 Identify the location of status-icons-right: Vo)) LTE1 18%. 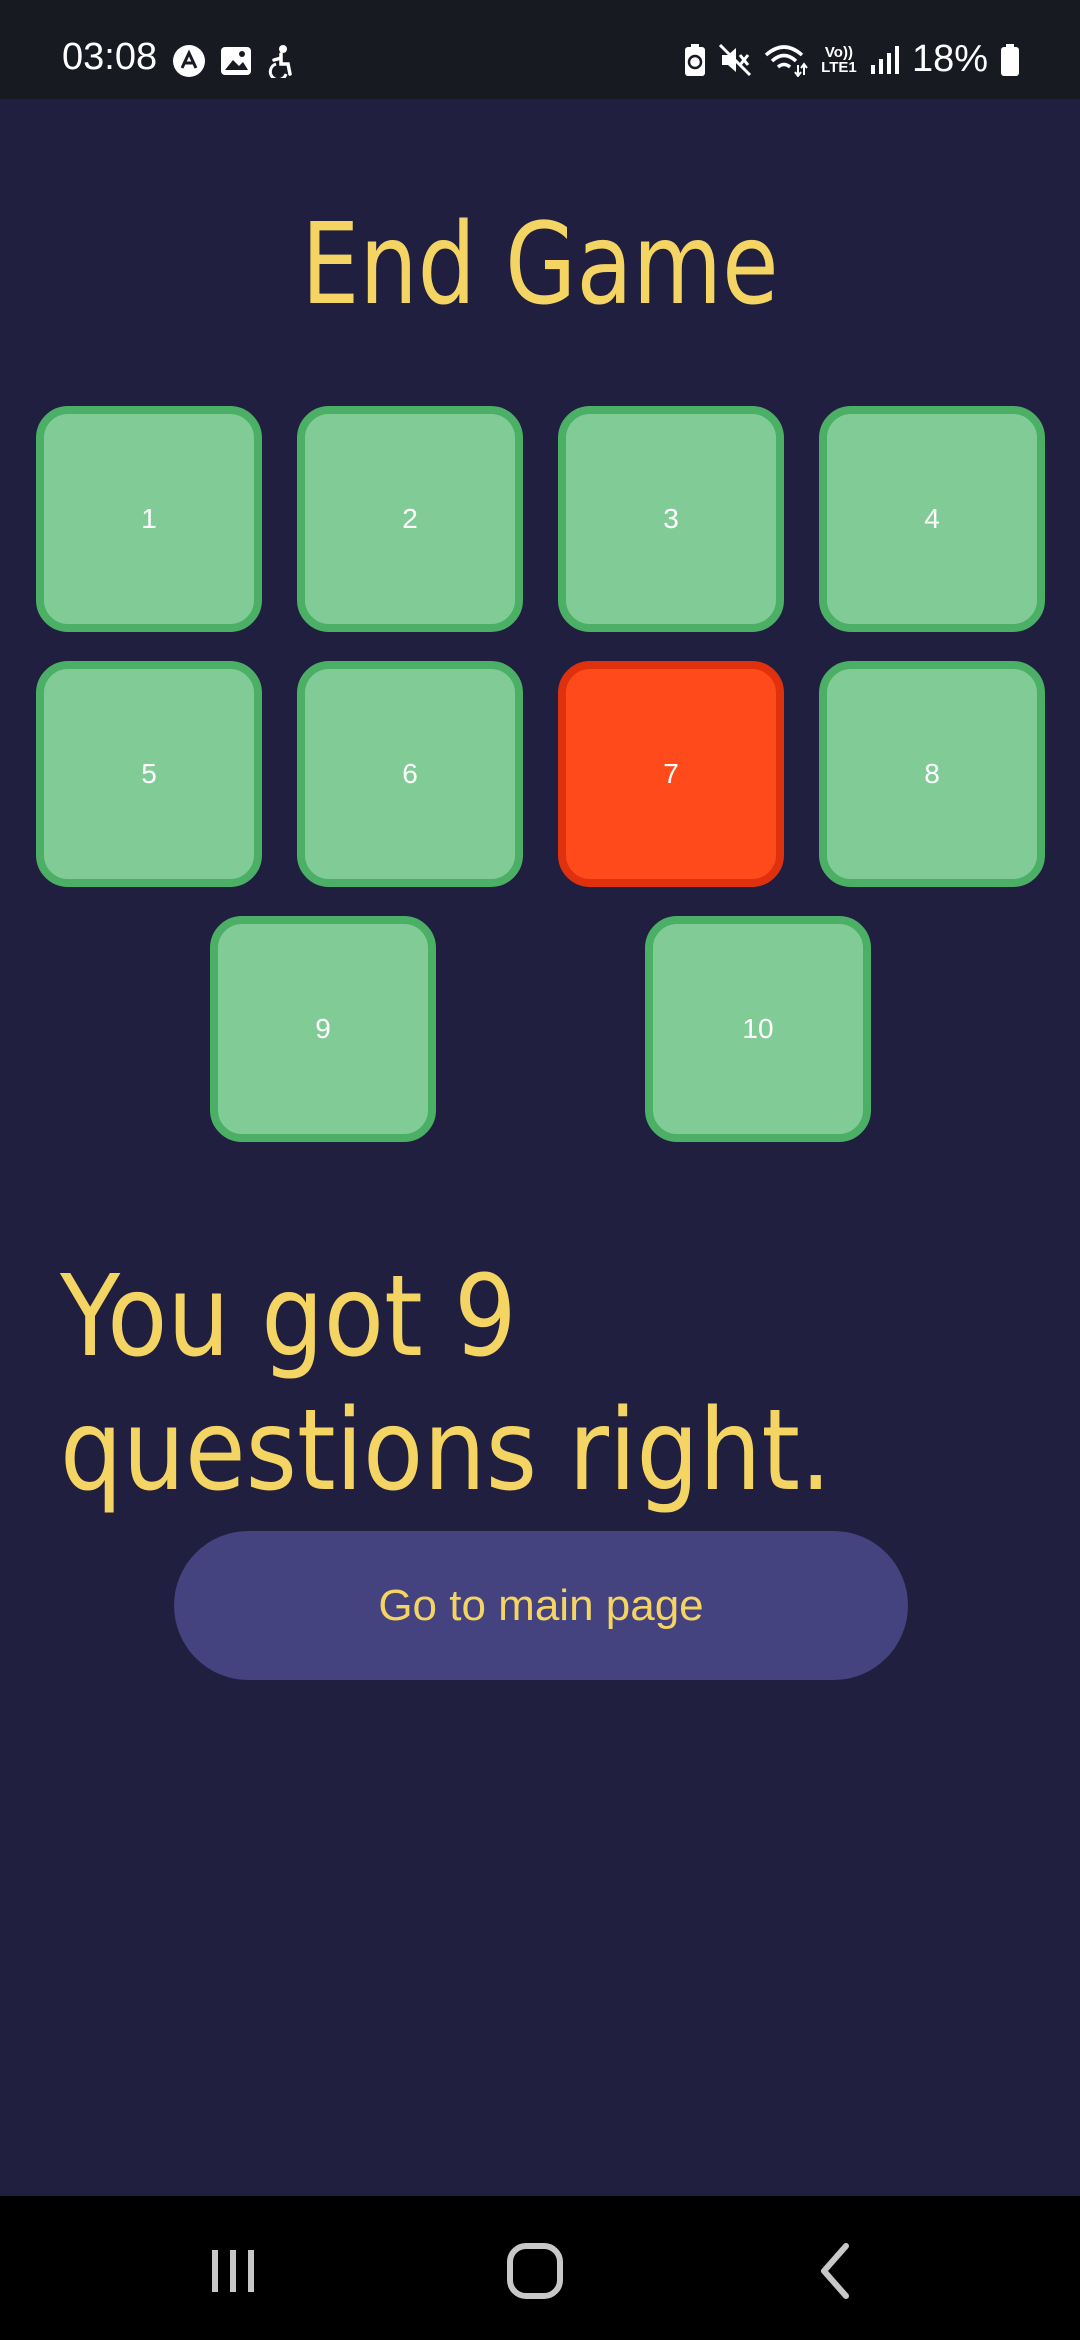
(852, 59).